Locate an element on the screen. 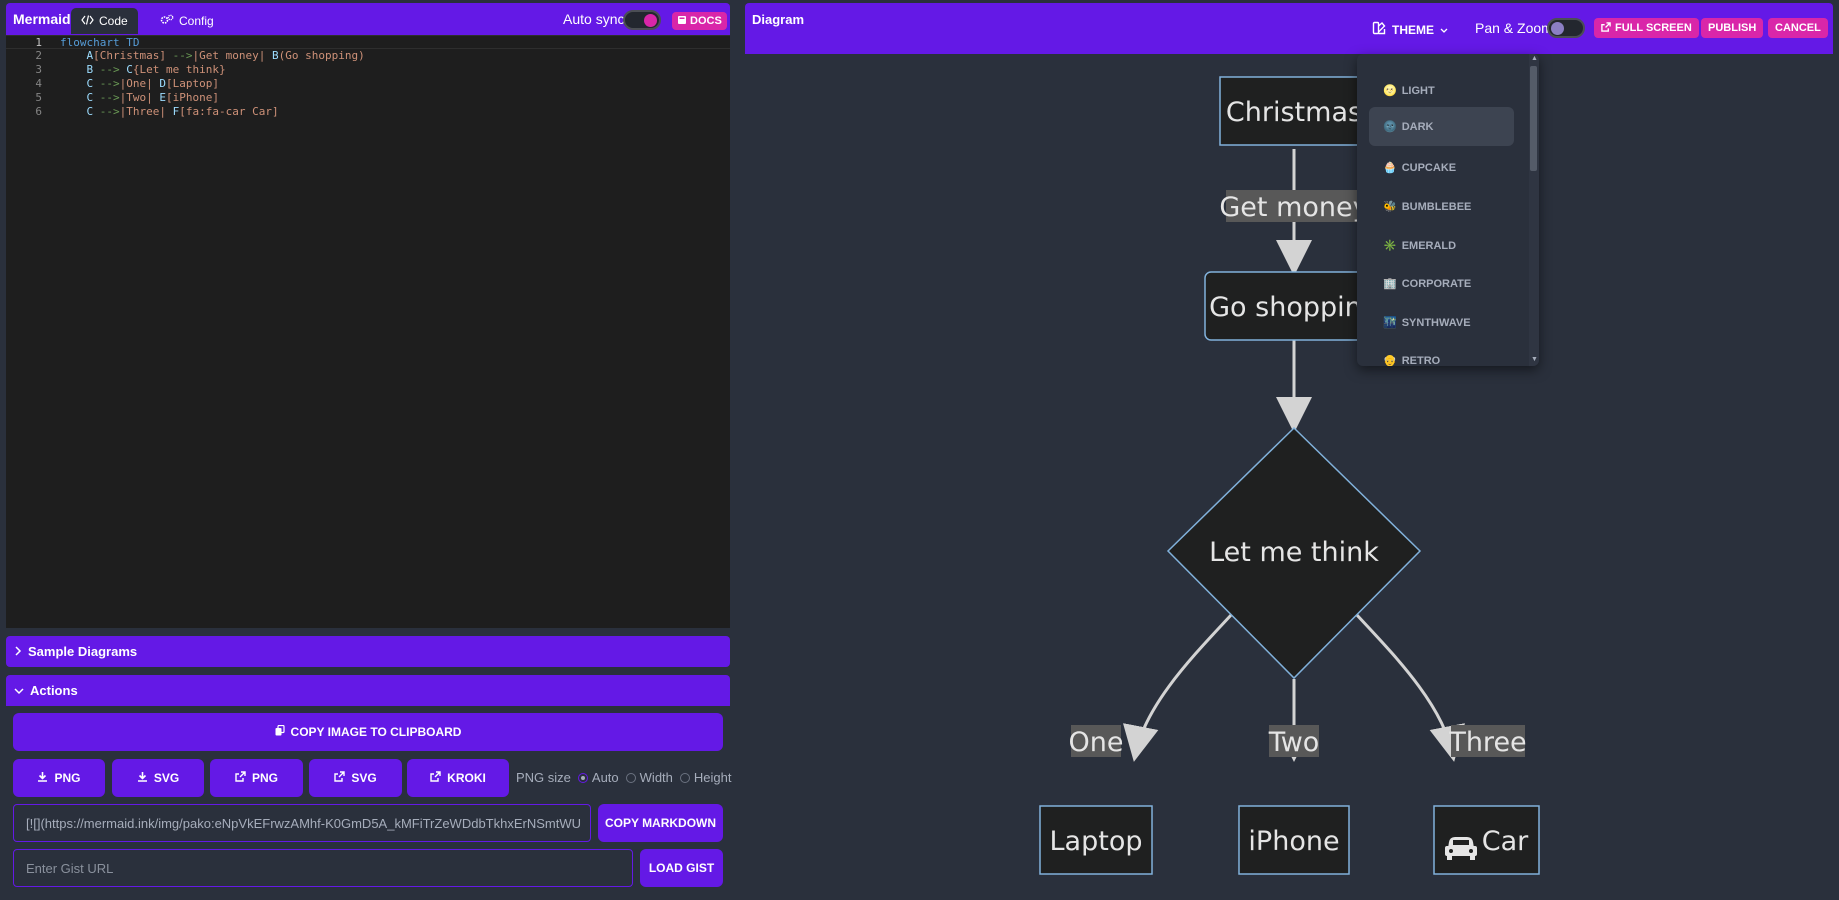 The image size is (1839, 900). code-icon is located at coordinates (87, 21).